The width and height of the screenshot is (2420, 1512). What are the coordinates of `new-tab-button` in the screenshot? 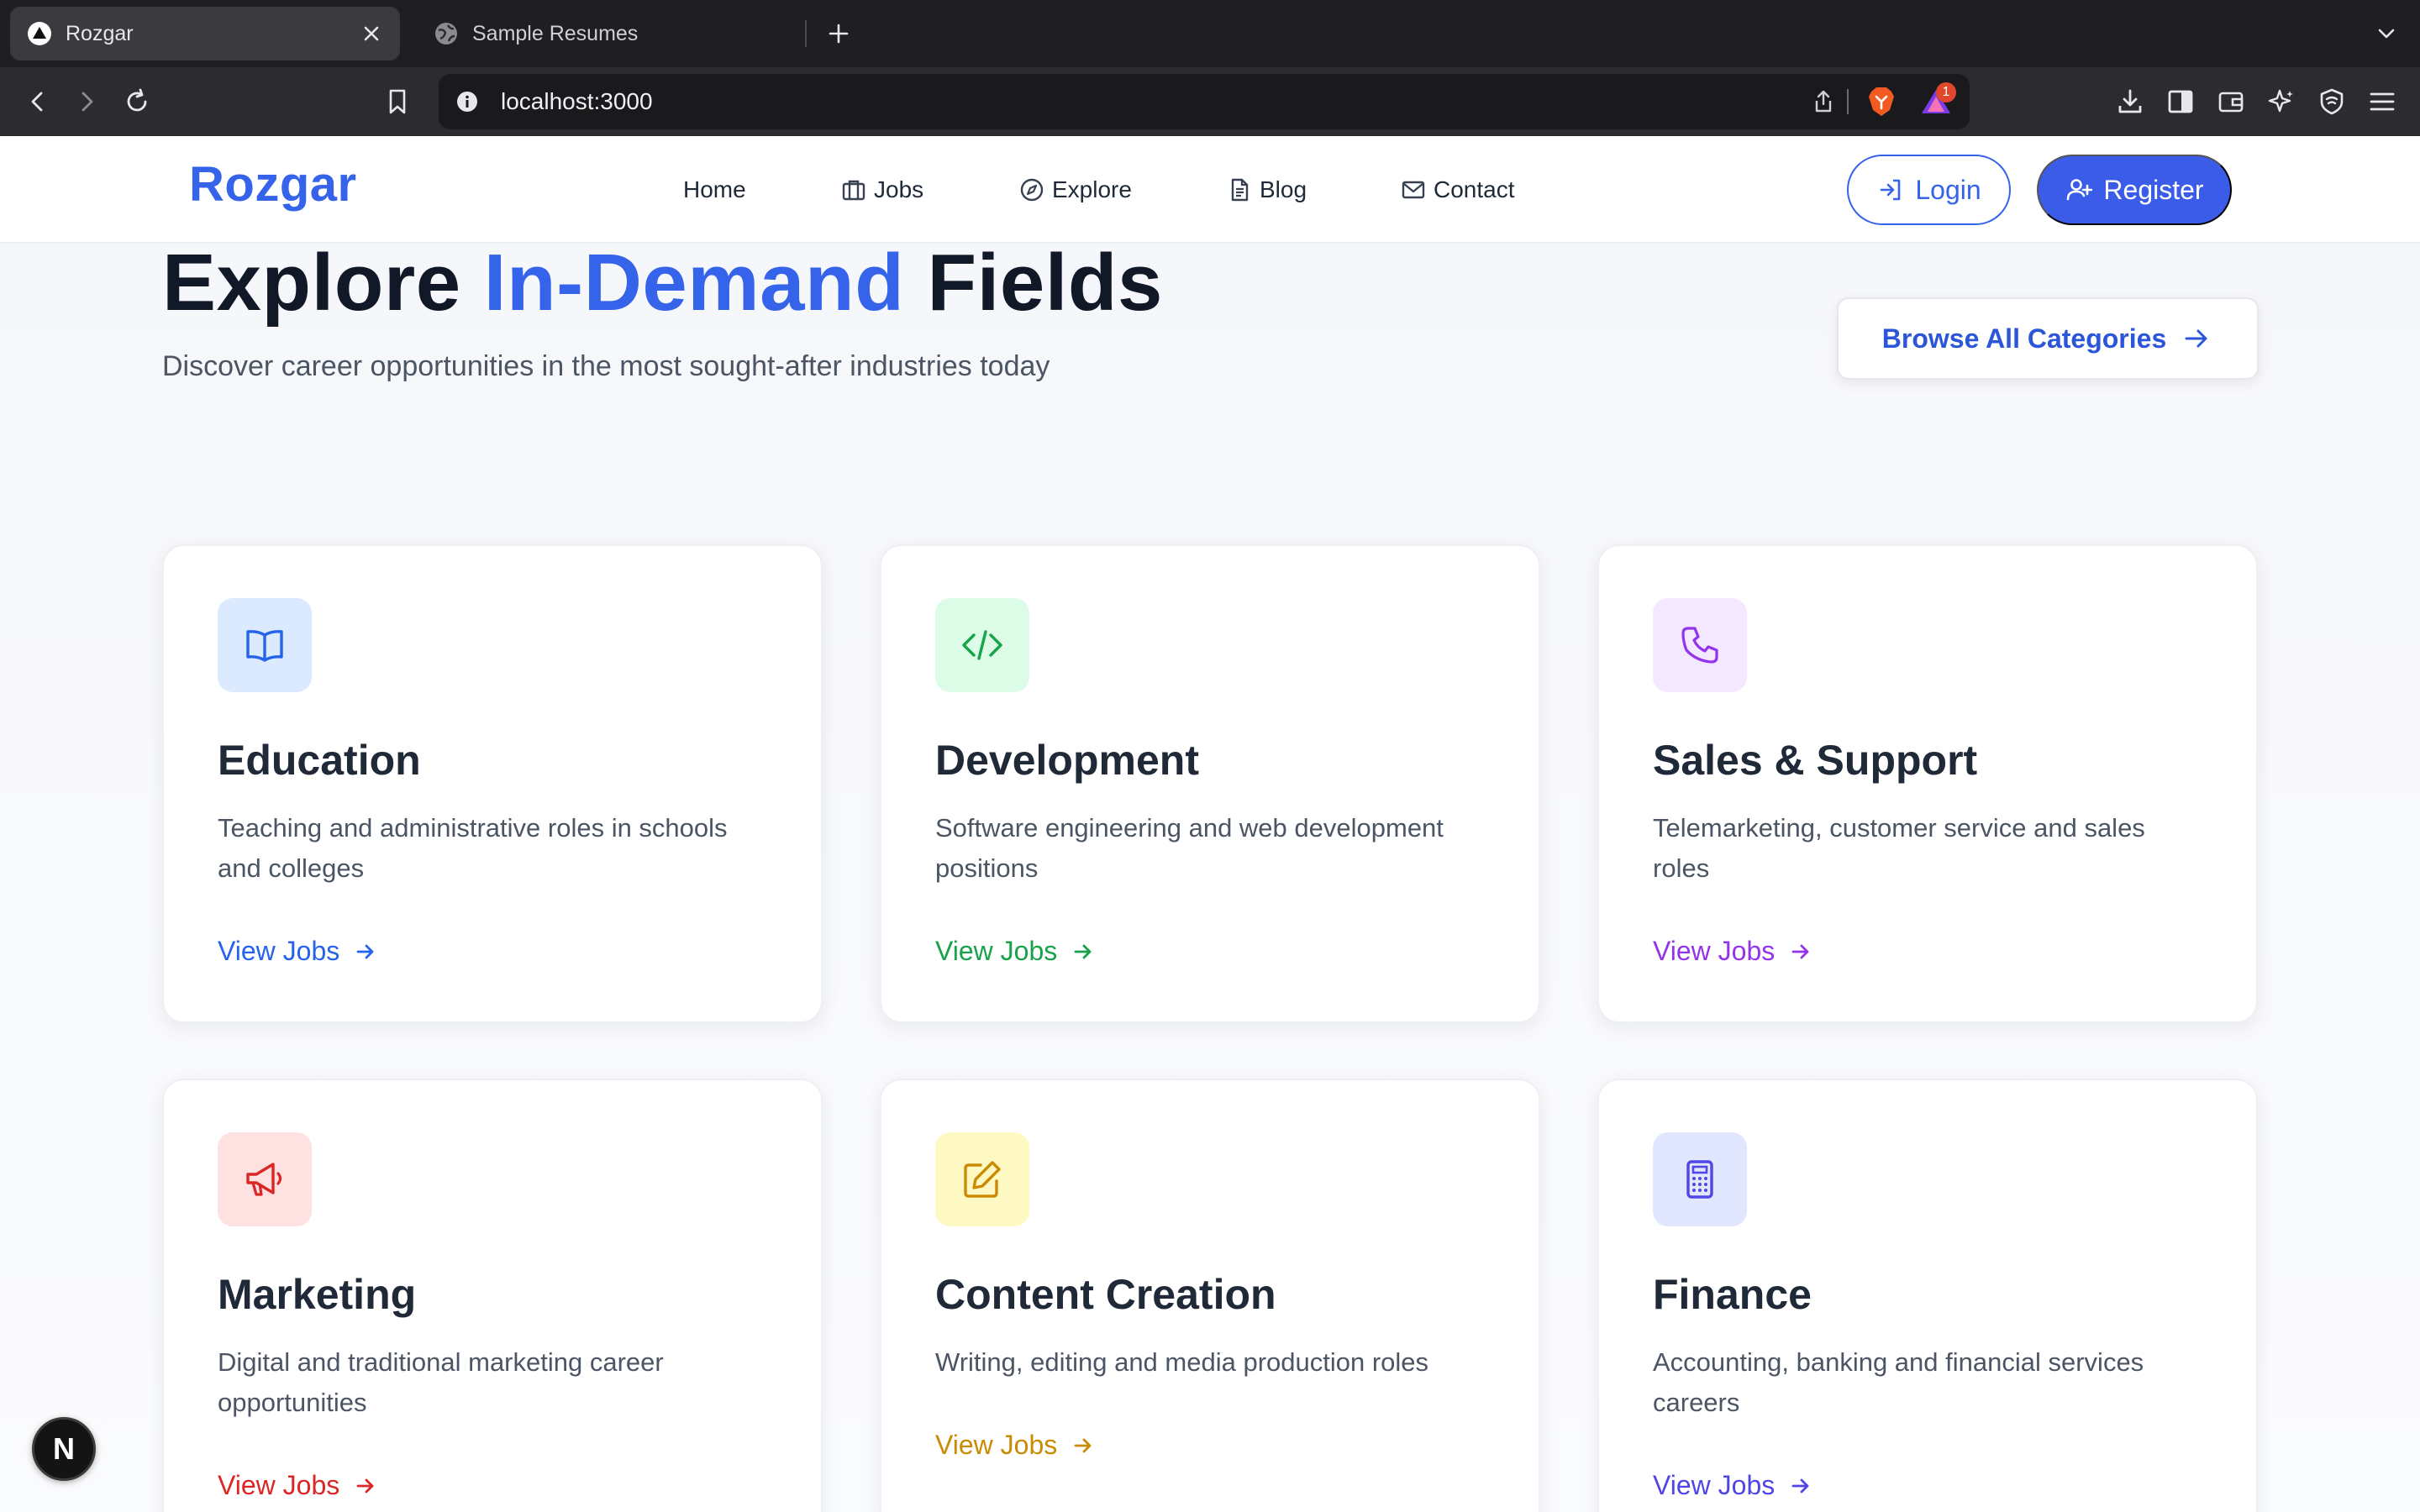 It's located at (839, 33).